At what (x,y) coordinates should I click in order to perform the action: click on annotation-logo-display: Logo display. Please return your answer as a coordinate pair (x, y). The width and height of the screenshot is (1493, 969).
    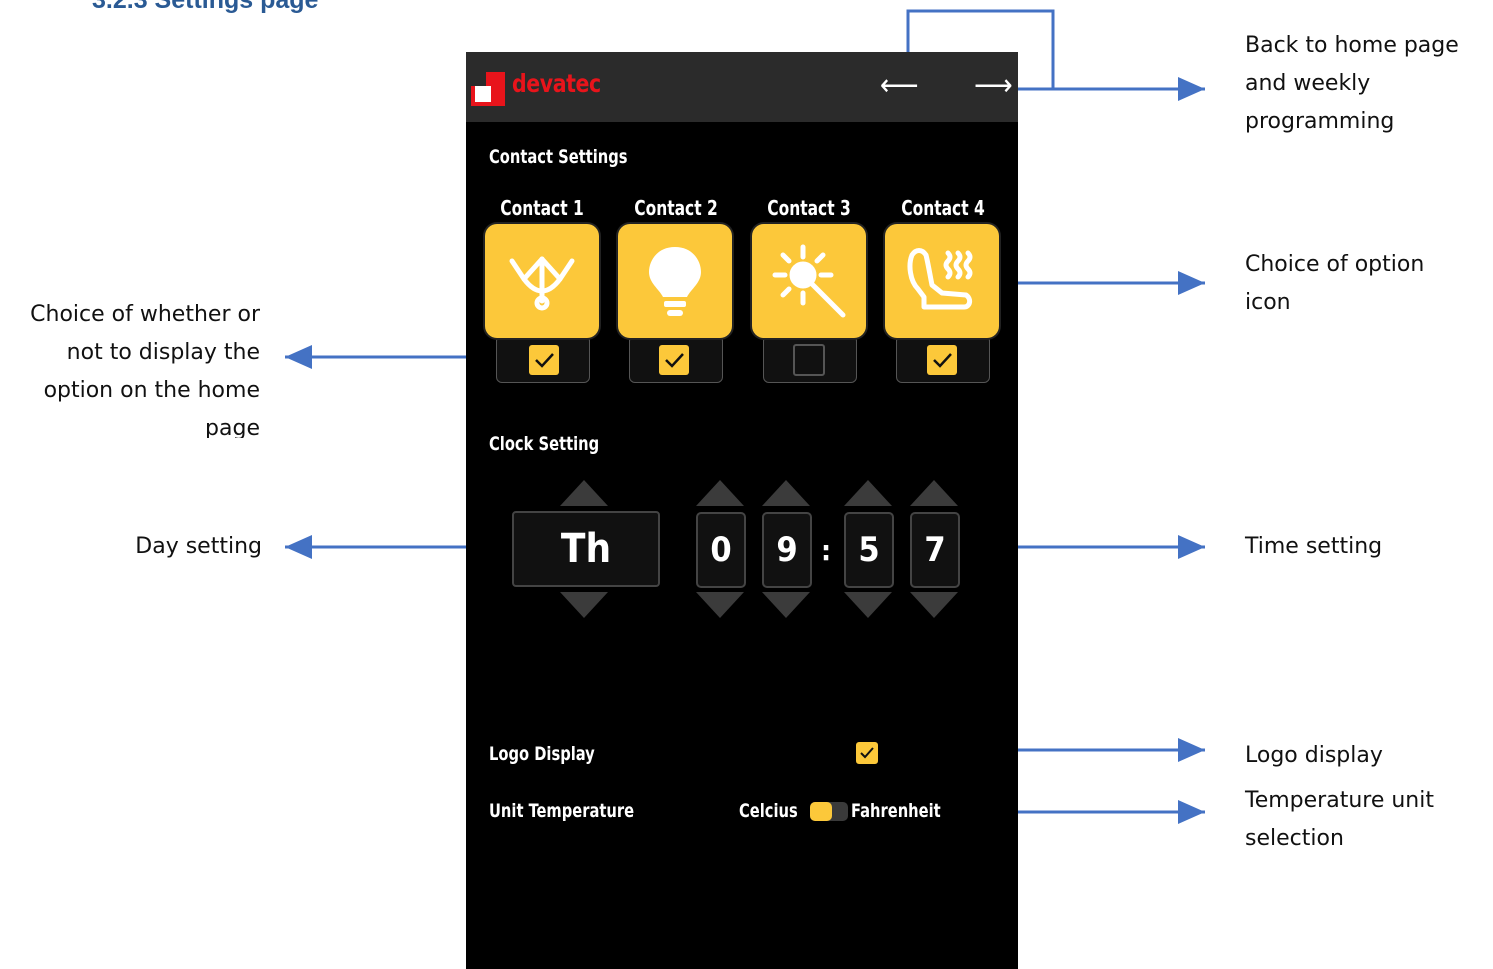
    Looking at the image, I should click on (1314, 755).